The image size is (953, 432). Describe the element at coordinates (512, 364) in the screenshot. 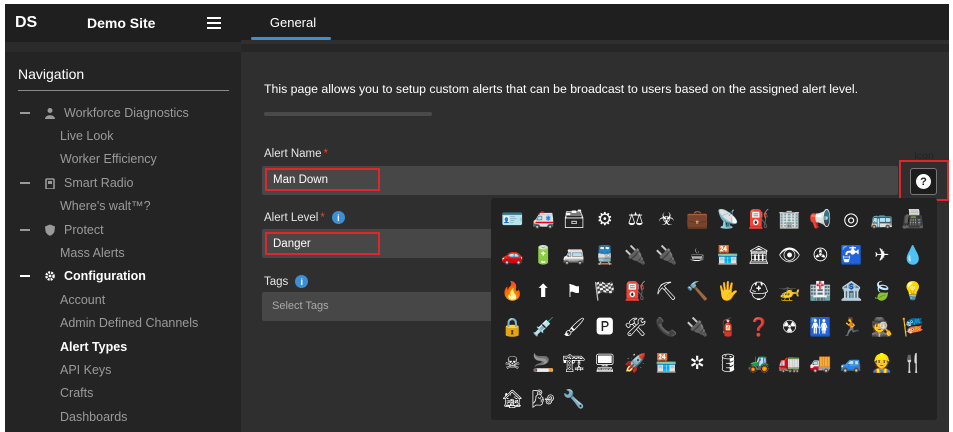

I see `icon-option-56: ☠` at that location.